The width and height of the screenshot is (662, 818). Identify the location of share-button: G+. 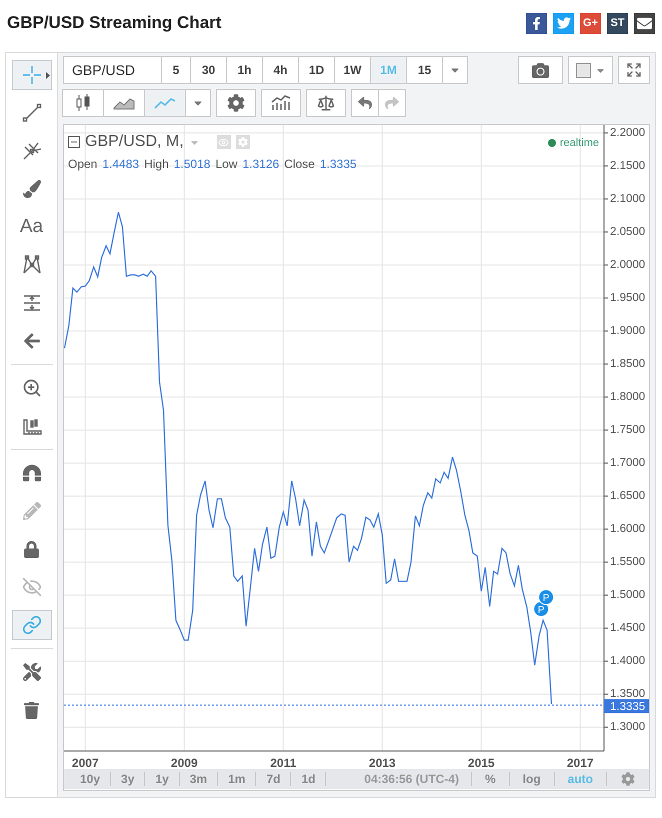
(590, 23).